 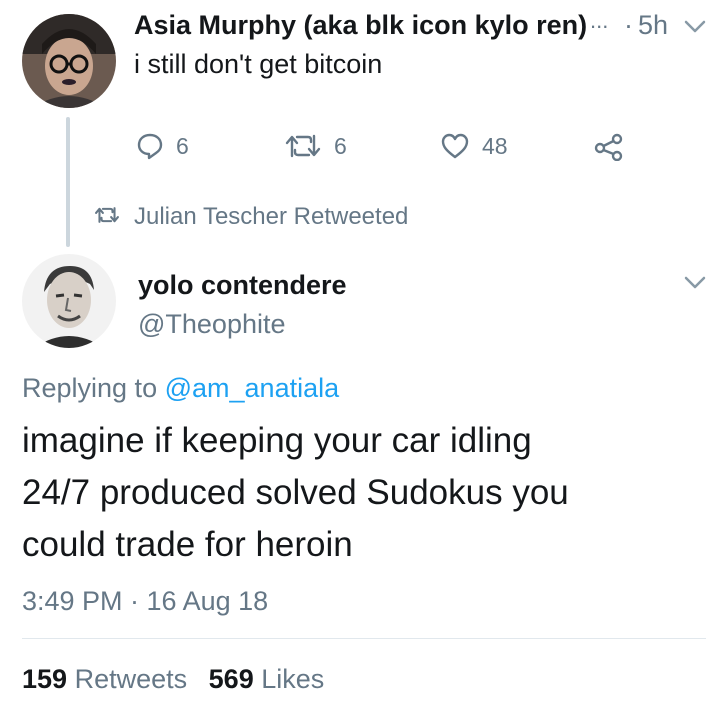 I want to click on like-total: 569, so click(x=231, y=679).